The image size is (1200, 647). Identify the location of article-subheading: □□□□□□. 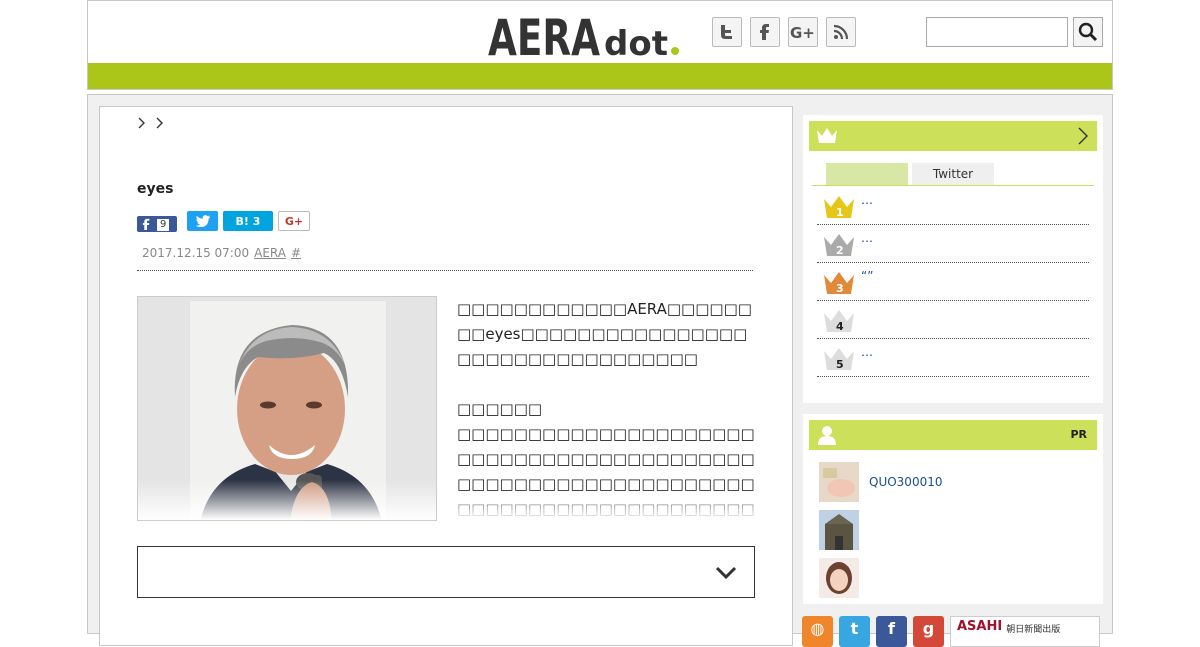
(500, 409).